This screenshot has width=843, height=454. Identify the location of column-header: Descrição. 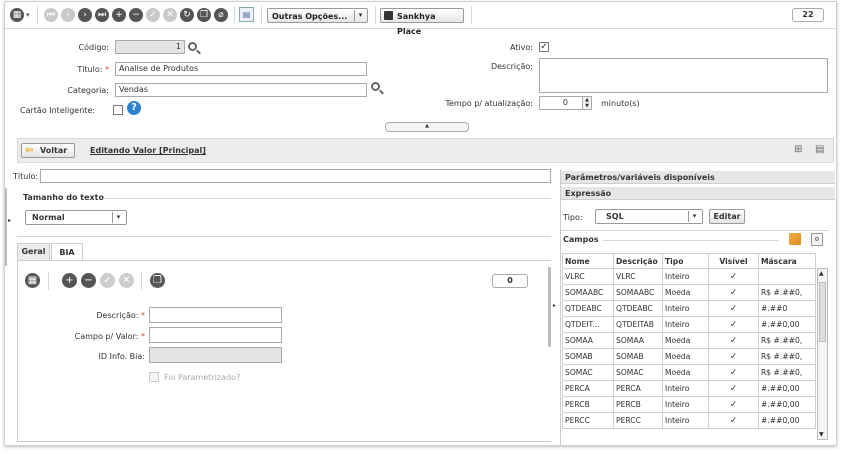
(638, 261).